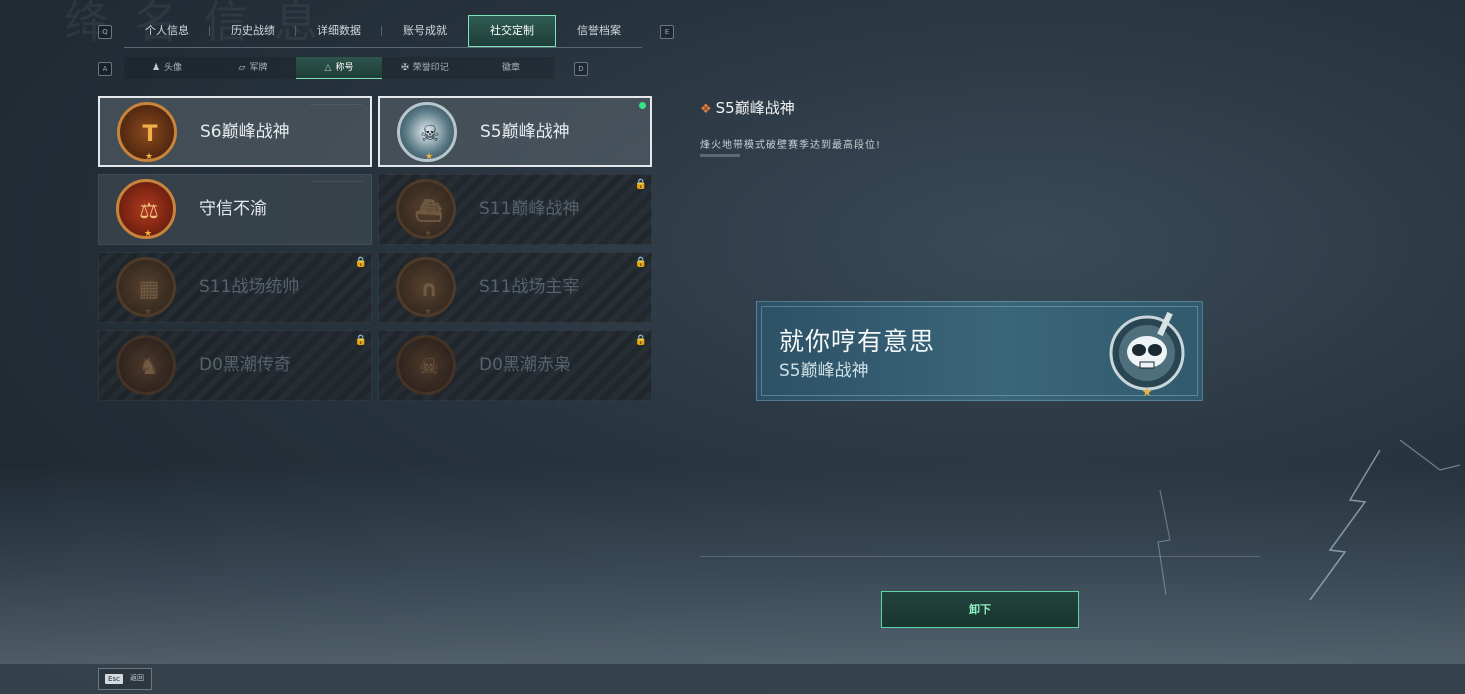  I want to click on tab-achievements: 账号成就, so click(425, 31).